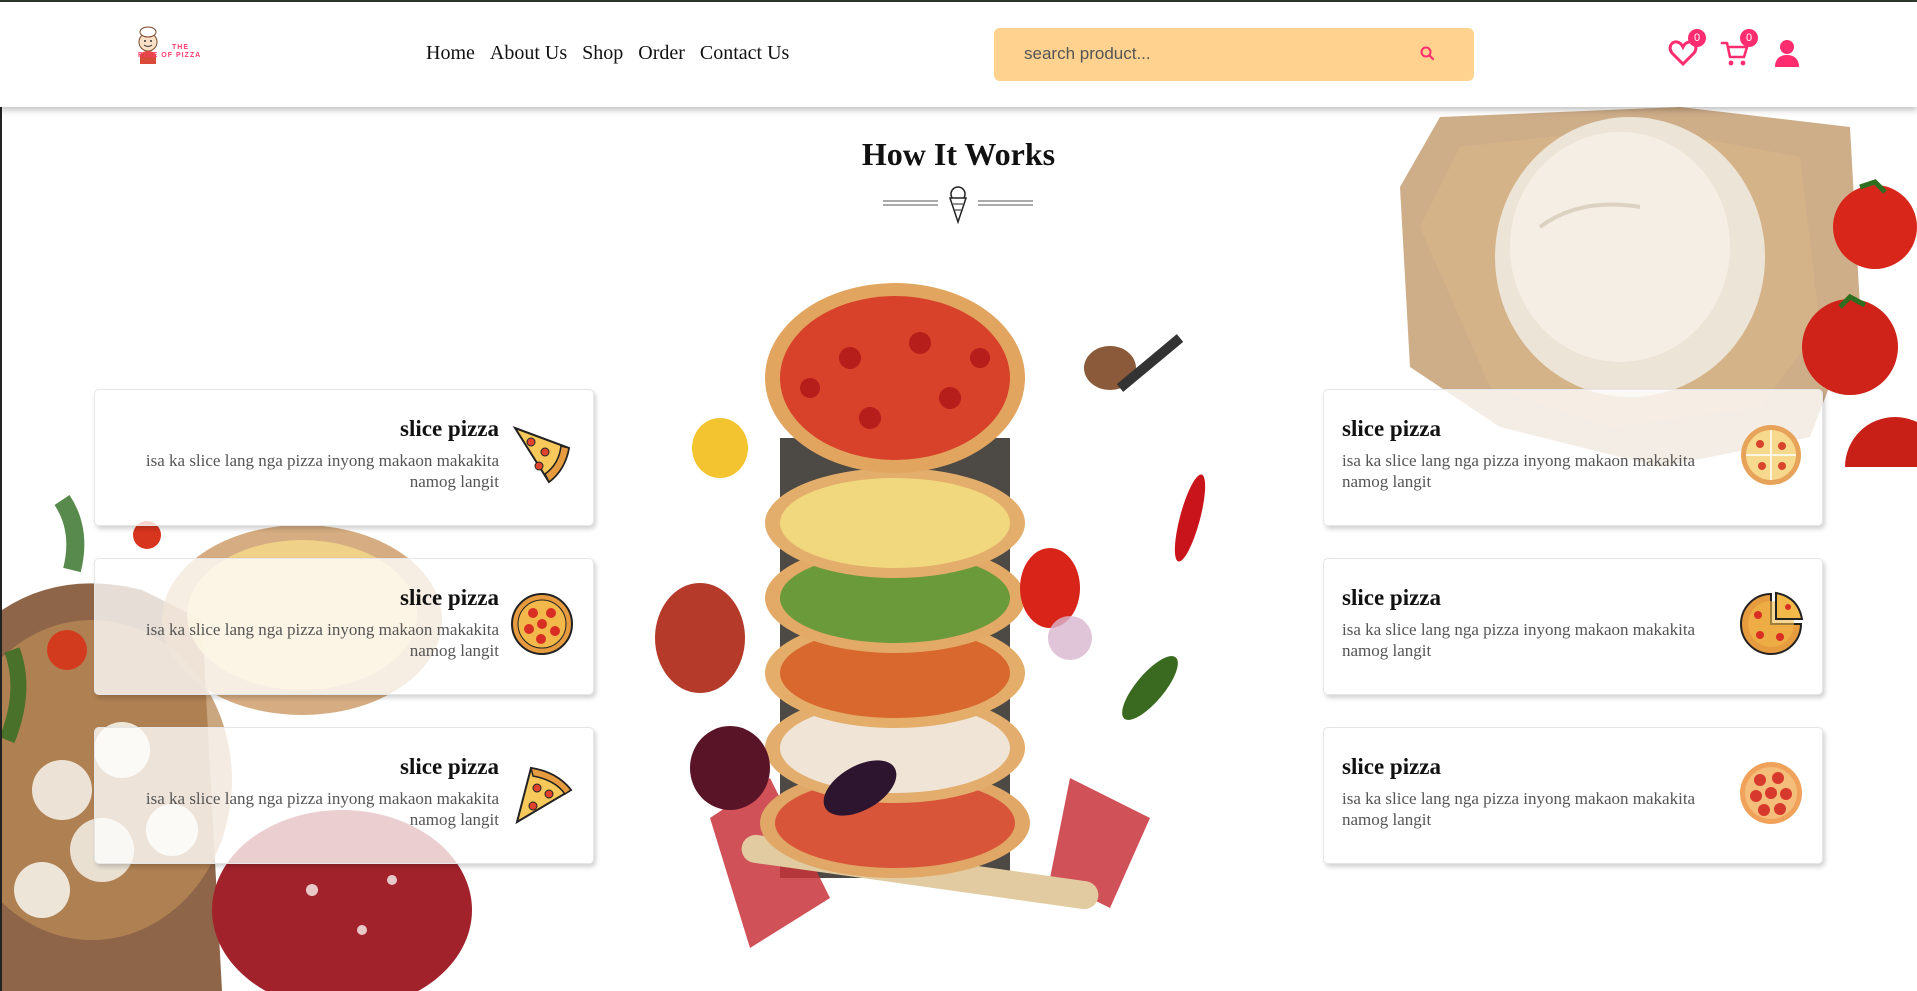 The height and width of the screenshot is (991, 1917). I want to click on nav-home: Home, so click(450, 53).